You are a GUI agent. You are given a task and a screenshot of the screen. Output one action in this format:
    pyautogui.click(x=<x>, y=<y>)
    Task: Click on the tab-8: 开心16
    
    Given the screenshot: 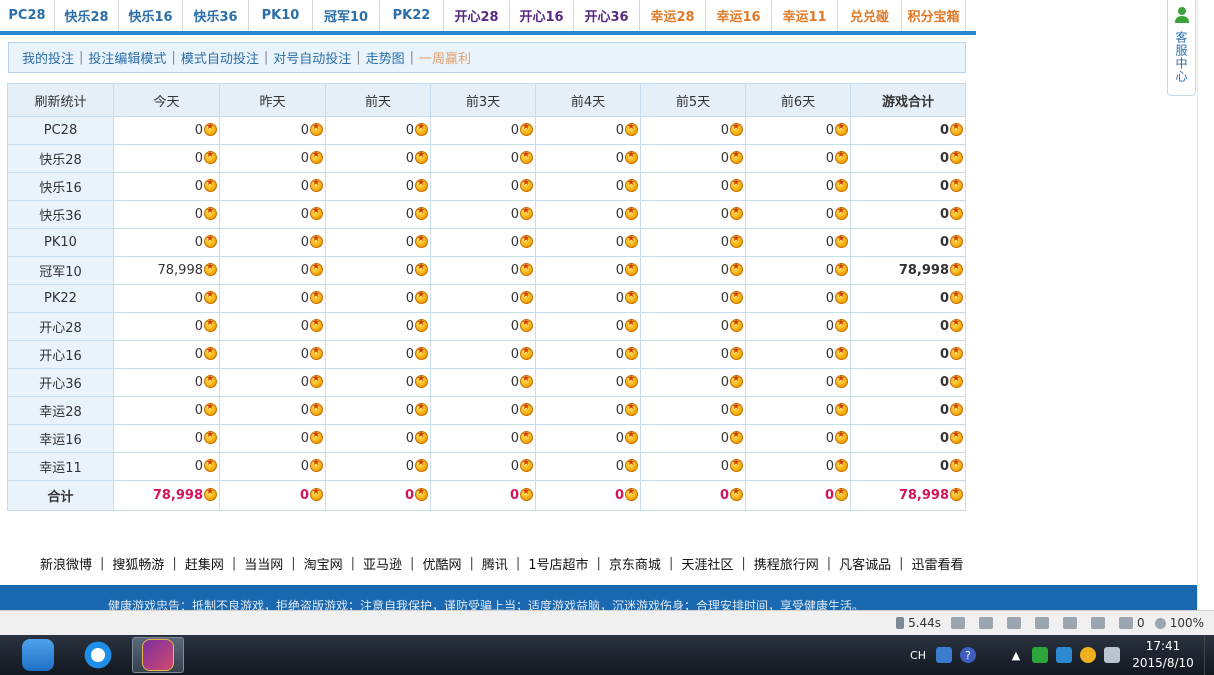 What is the action you would take?
    pyautogui.click(x=542, y=15)
    